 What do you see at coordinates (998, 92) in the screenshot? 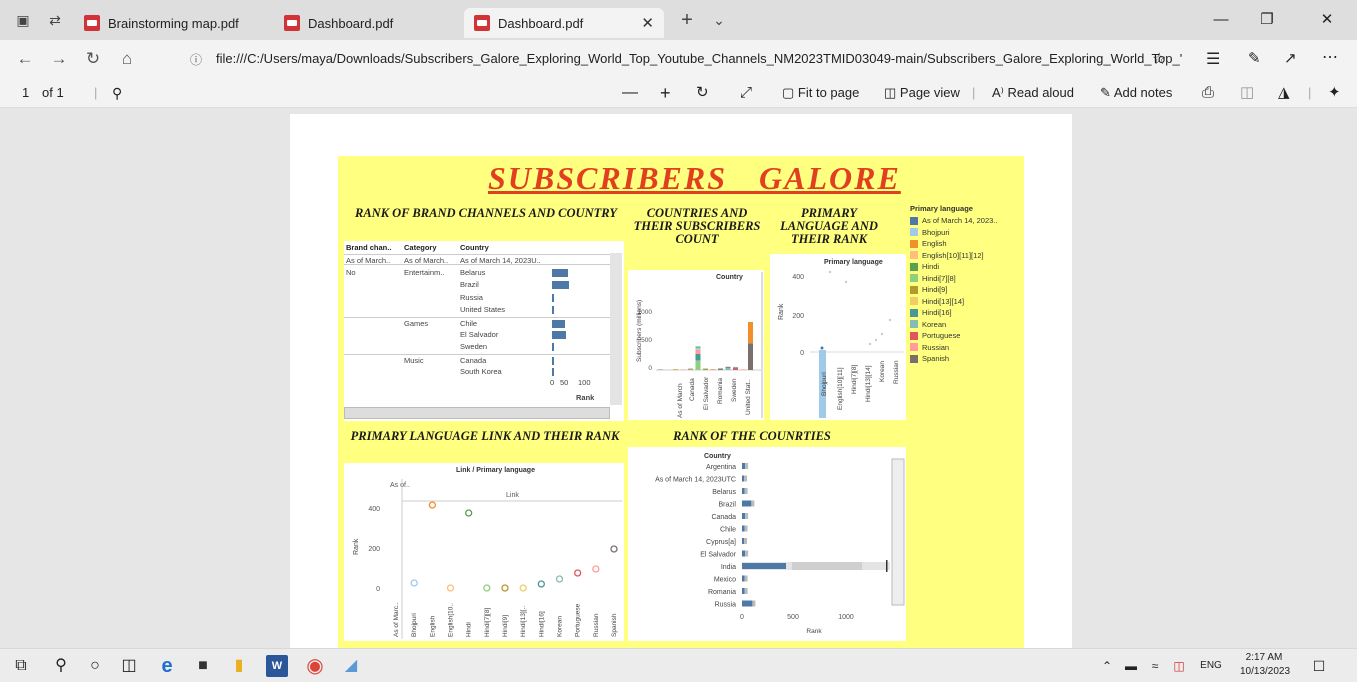
I see `read-aloud-icon: A⁾` at bounding box center [998, 92].